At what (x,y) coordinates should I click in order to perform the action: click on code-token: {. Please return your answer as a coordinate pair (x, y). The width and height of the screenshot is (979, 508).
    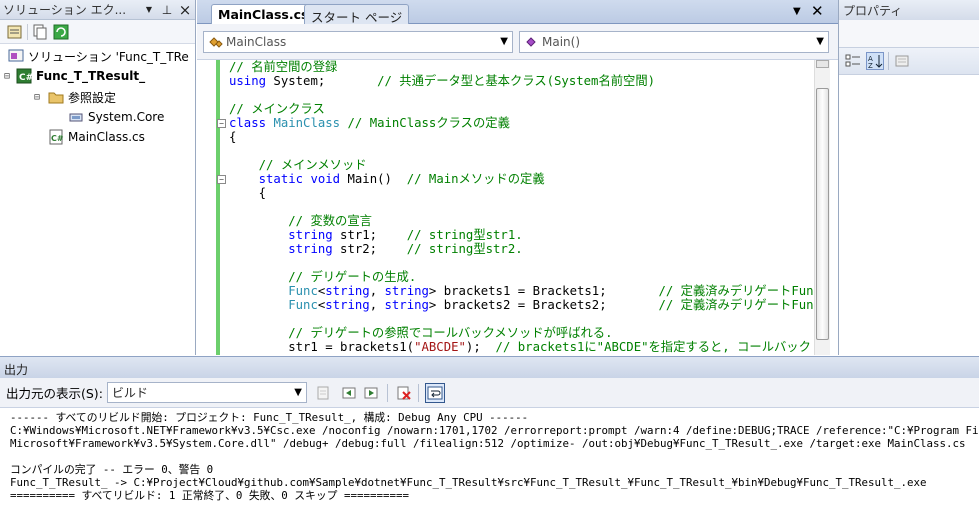
    Looking at the image, I should click on (248, 193).